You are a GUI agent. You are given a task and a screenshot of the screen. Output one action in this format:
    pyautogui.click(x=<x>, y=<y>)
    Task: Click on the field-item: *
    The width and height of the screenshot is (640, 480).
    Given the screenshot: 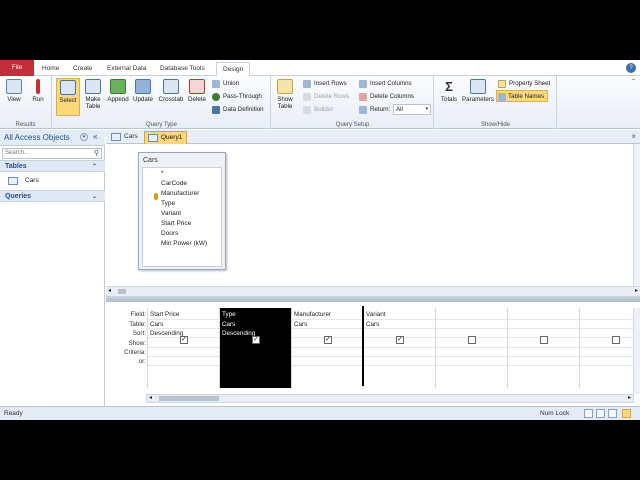 What is the action you would take?
    pyautogui.click(x=162, y=173)
    